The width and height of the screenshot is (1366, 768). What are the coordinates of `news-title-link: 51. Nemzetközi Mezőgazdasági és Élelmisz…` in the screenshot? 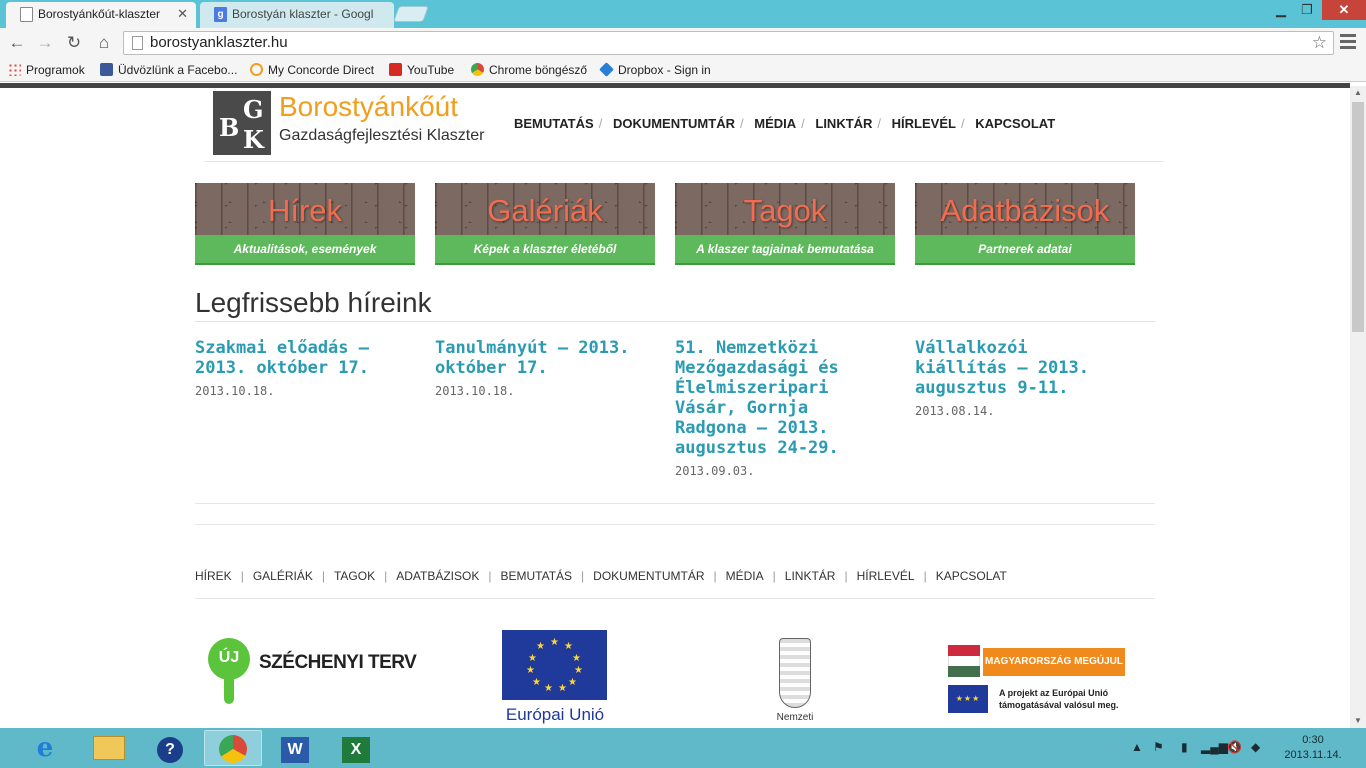 It's located at (770, 398).